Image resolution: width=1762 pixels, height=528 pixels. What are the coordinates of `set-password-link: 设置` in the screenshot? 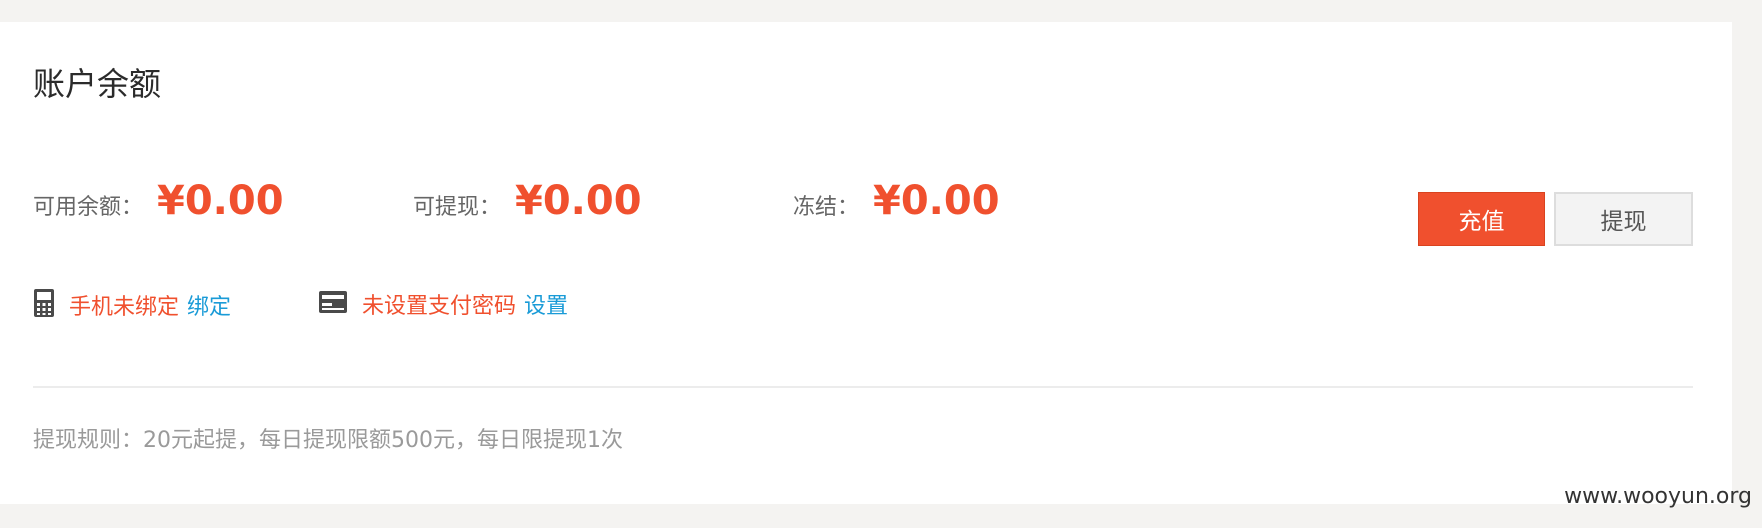 It's located at (546, 304).